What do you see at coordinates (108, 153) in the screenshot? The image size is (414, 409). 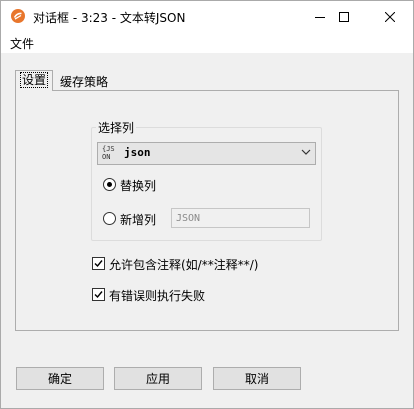 I see `json-icon: {JS ON` at bounding box center [108, 153].